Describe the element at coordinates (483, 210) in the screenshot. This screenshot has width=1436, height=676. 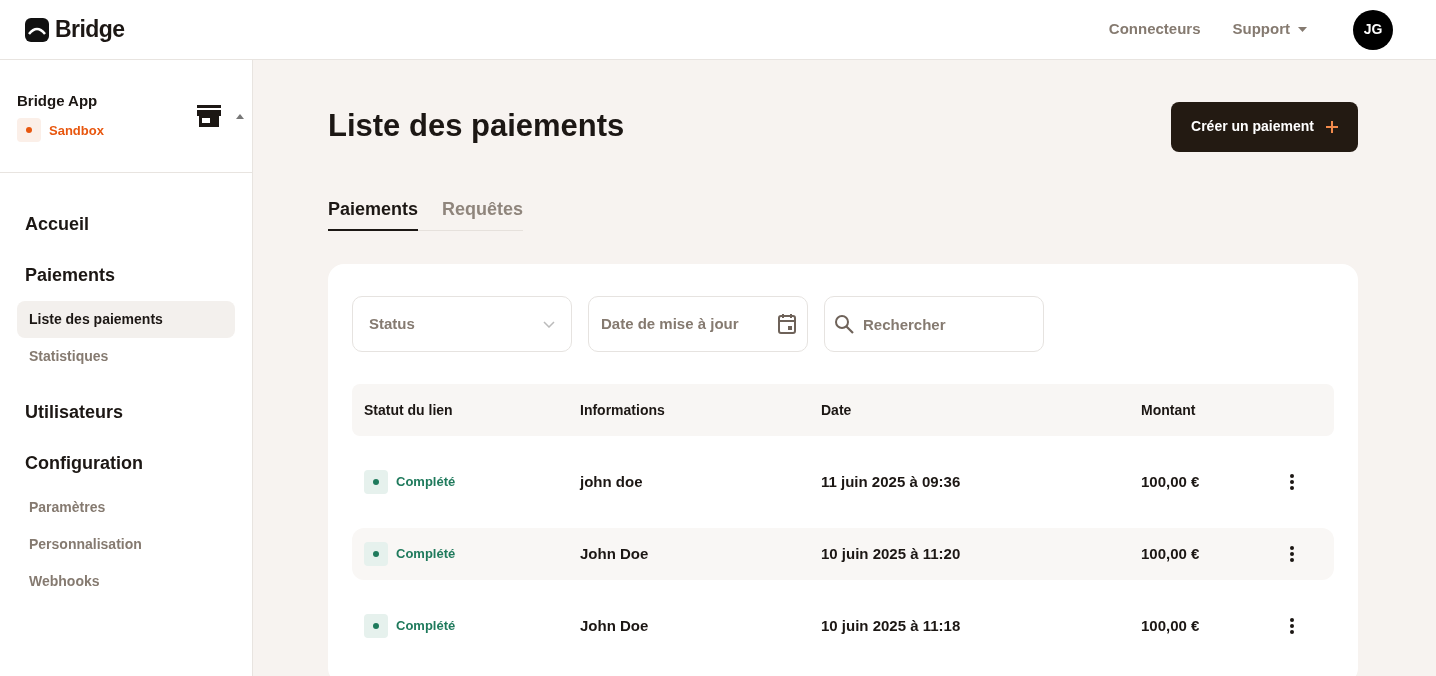
I see `tab: Requêtes` at that location.